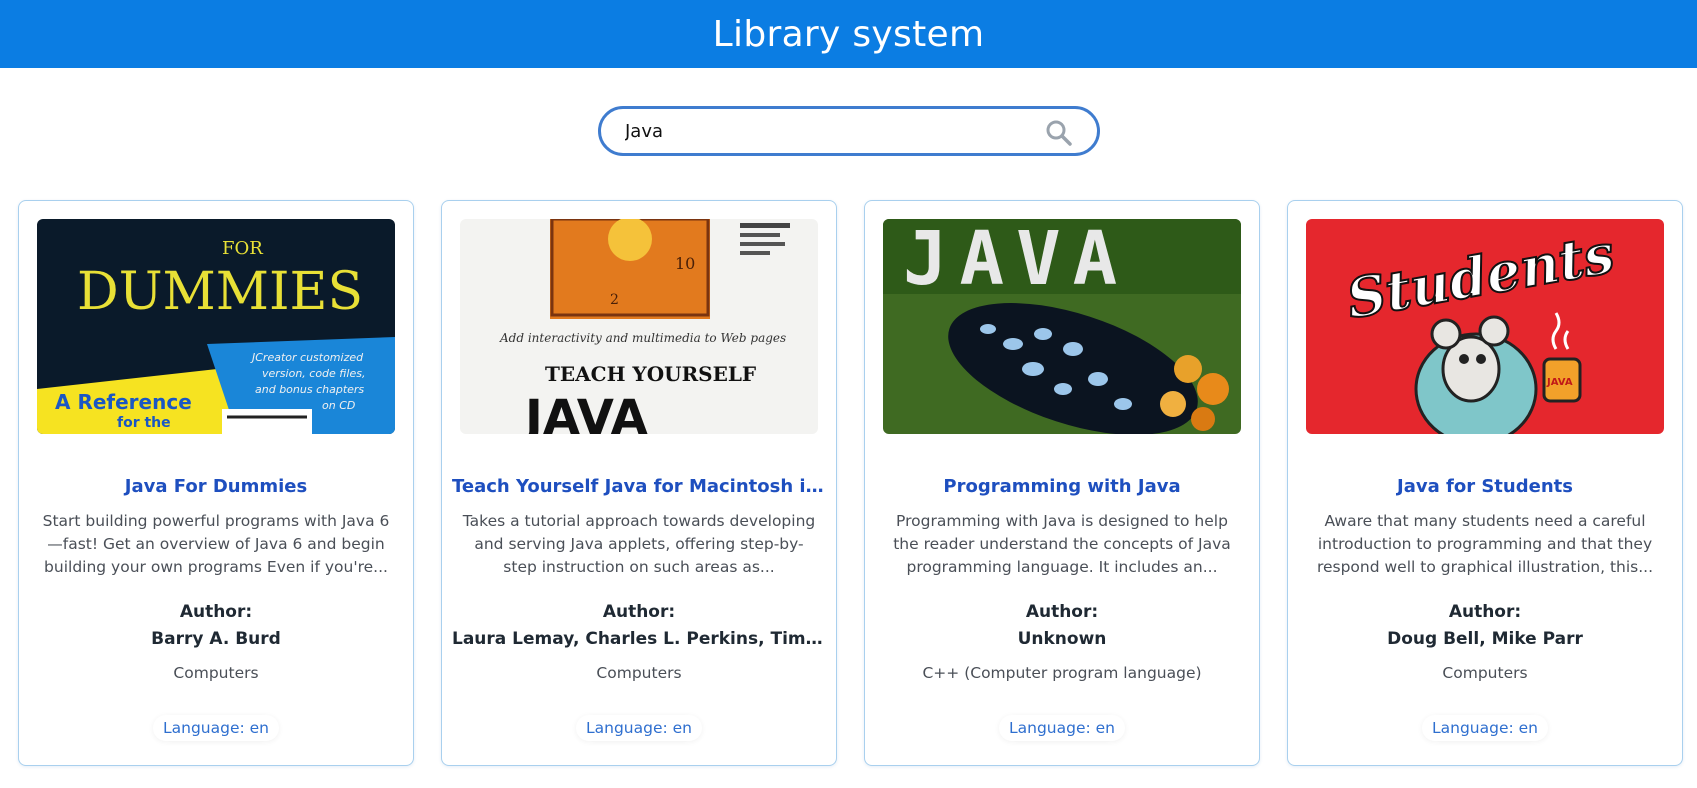 The height and width of the screenshot is (788, 1697). What do you see at coordinates (1059, 133) in the screenshot?
I see `search-icon` at bounding box center [1059, 133].